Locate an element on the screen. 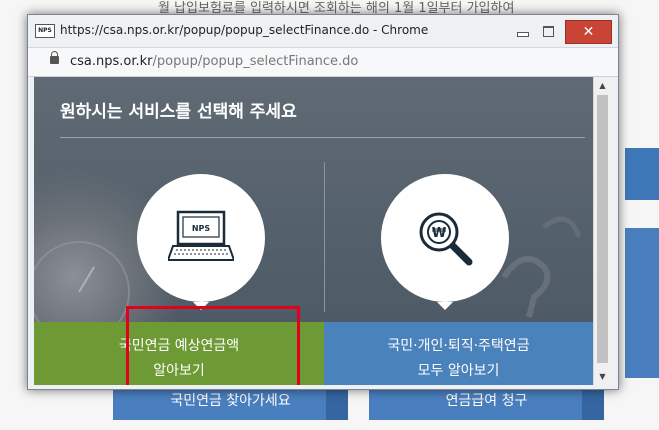 This screenshot has width=659, height=430. magnifier-won-icon: ₩ is located at coordinates (446, 239).